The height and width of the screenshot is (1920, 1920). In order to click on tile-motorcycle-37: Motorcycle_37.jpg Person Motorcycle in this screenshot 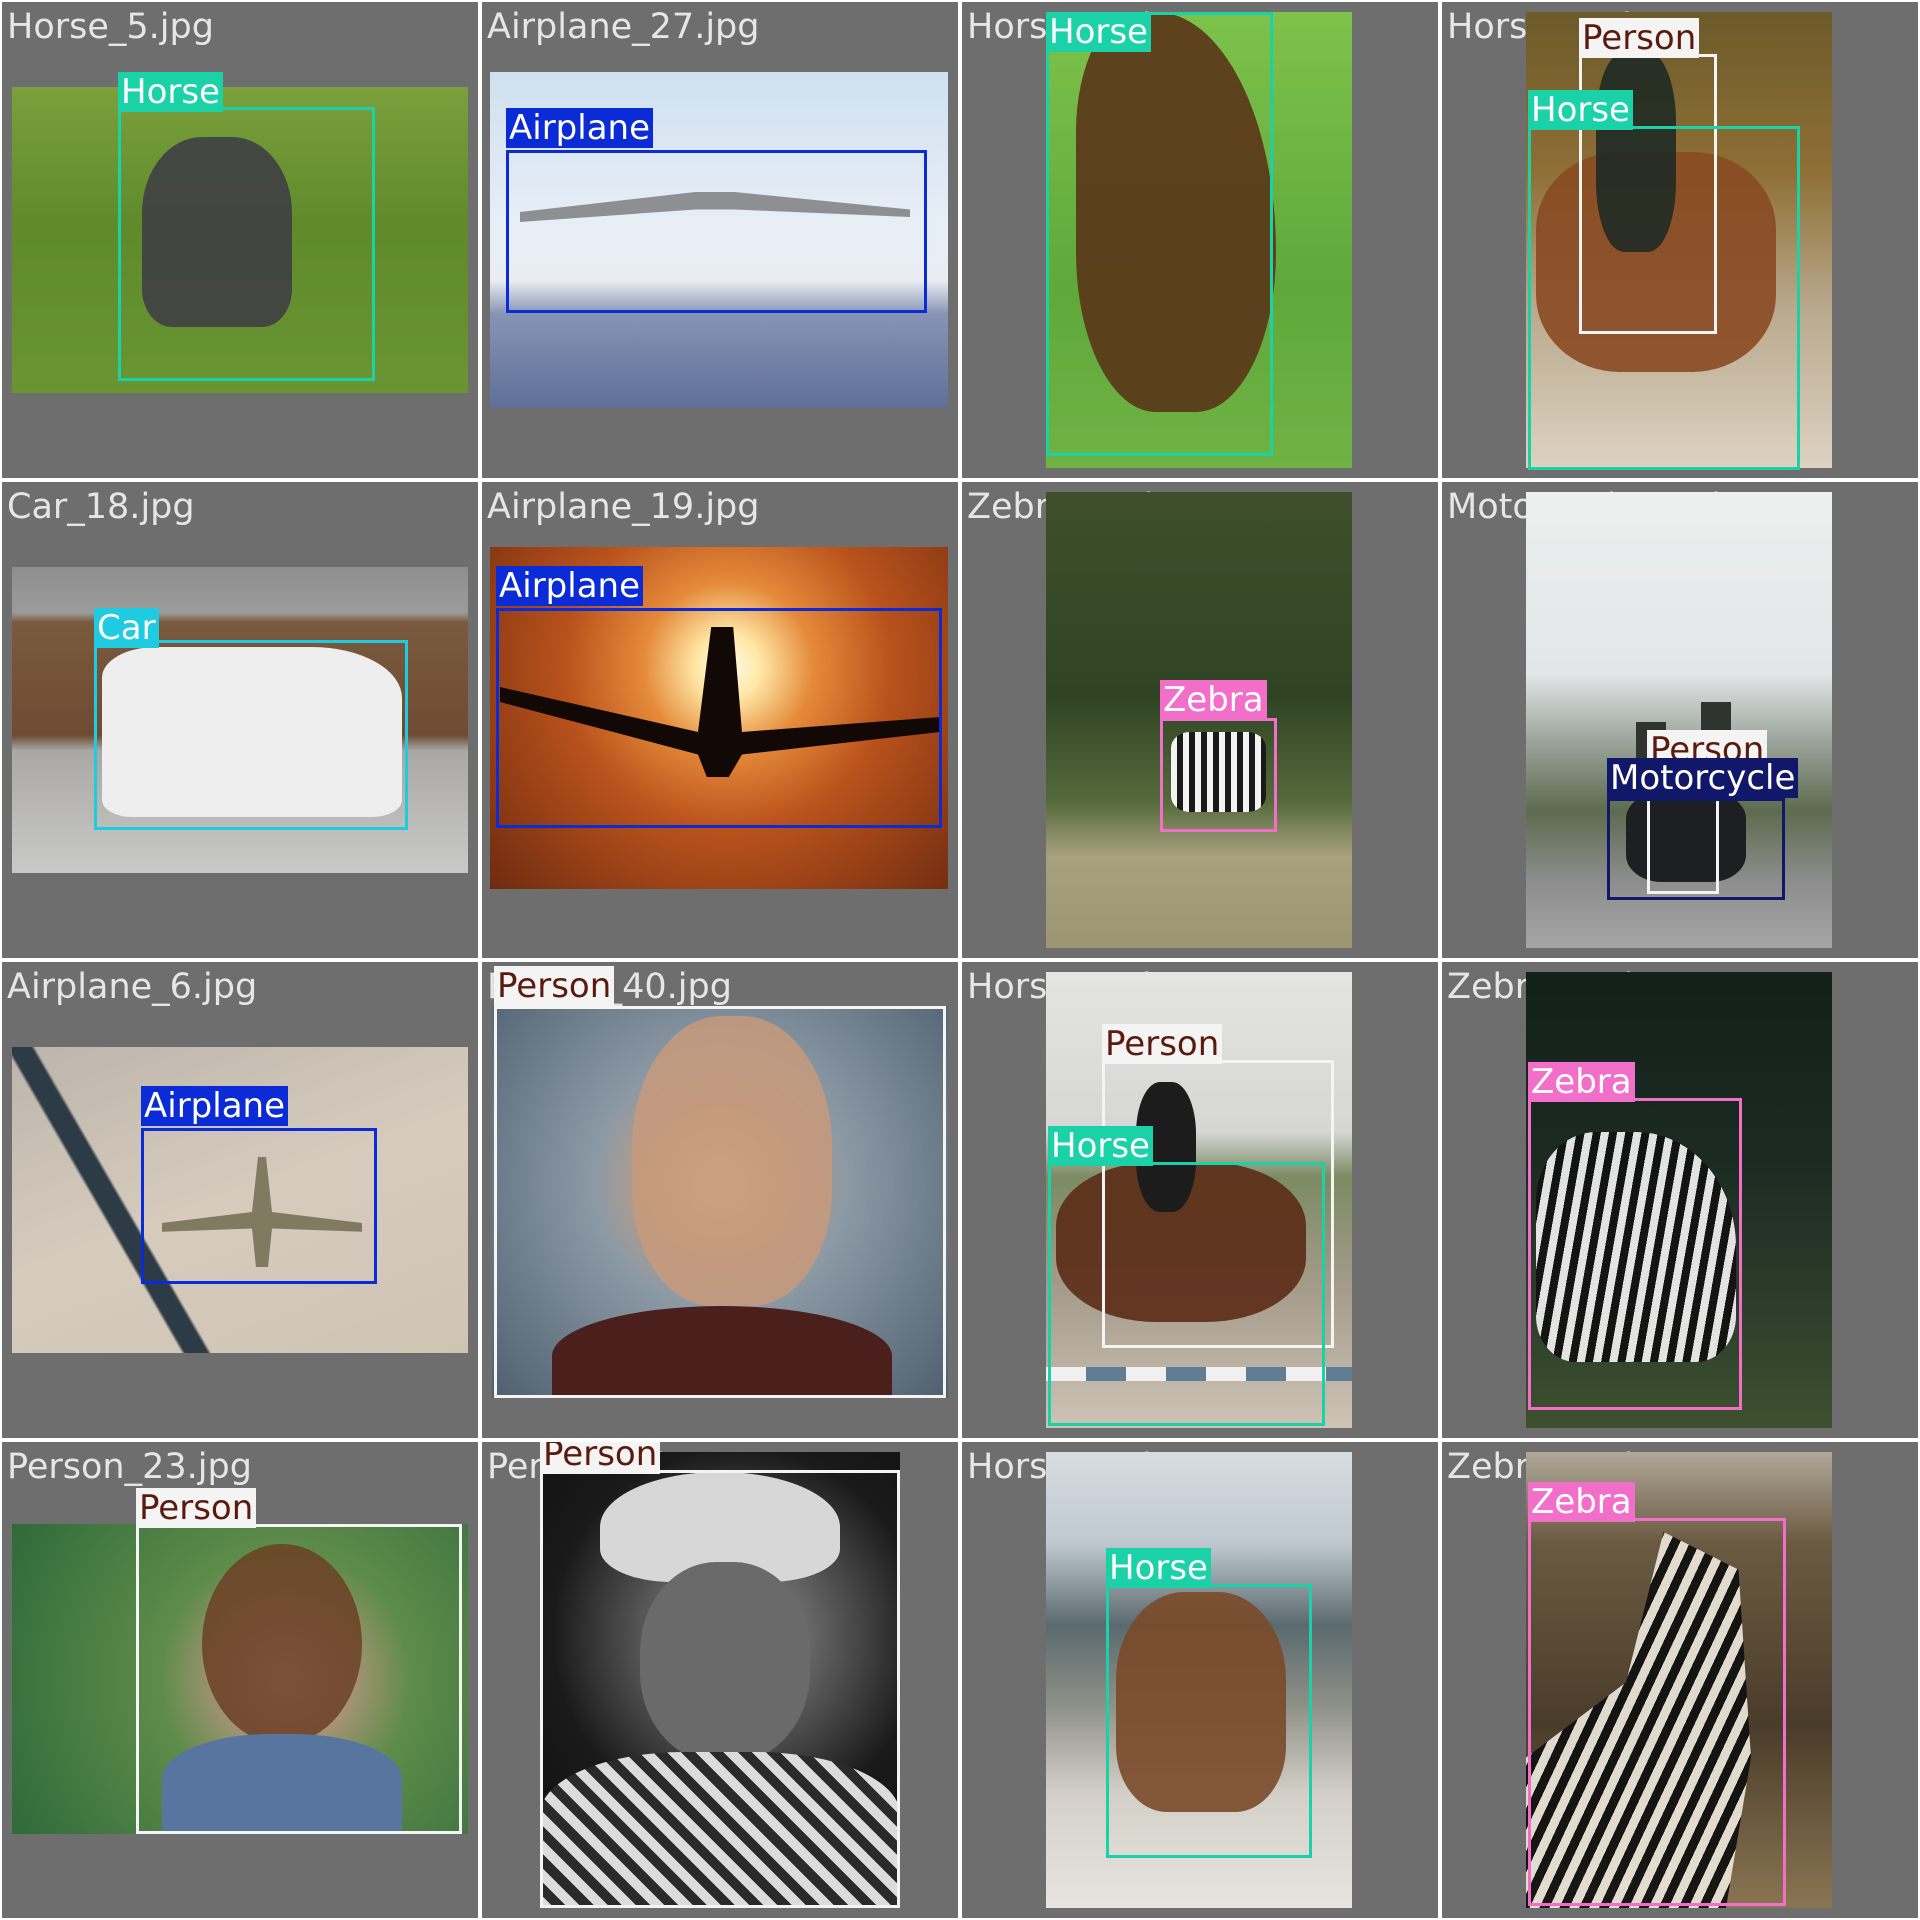, I will do `click(1680, 720)`.